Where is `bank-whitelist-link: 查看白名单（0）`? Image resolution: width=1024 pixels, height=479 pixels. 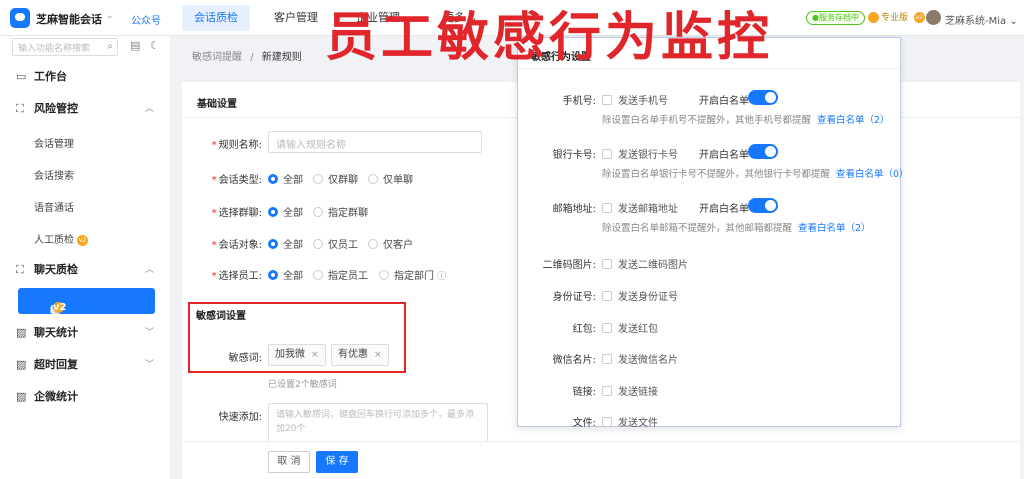 bank-whitelist-link: 查看白名单（0） is located at coordinates (872, 174).